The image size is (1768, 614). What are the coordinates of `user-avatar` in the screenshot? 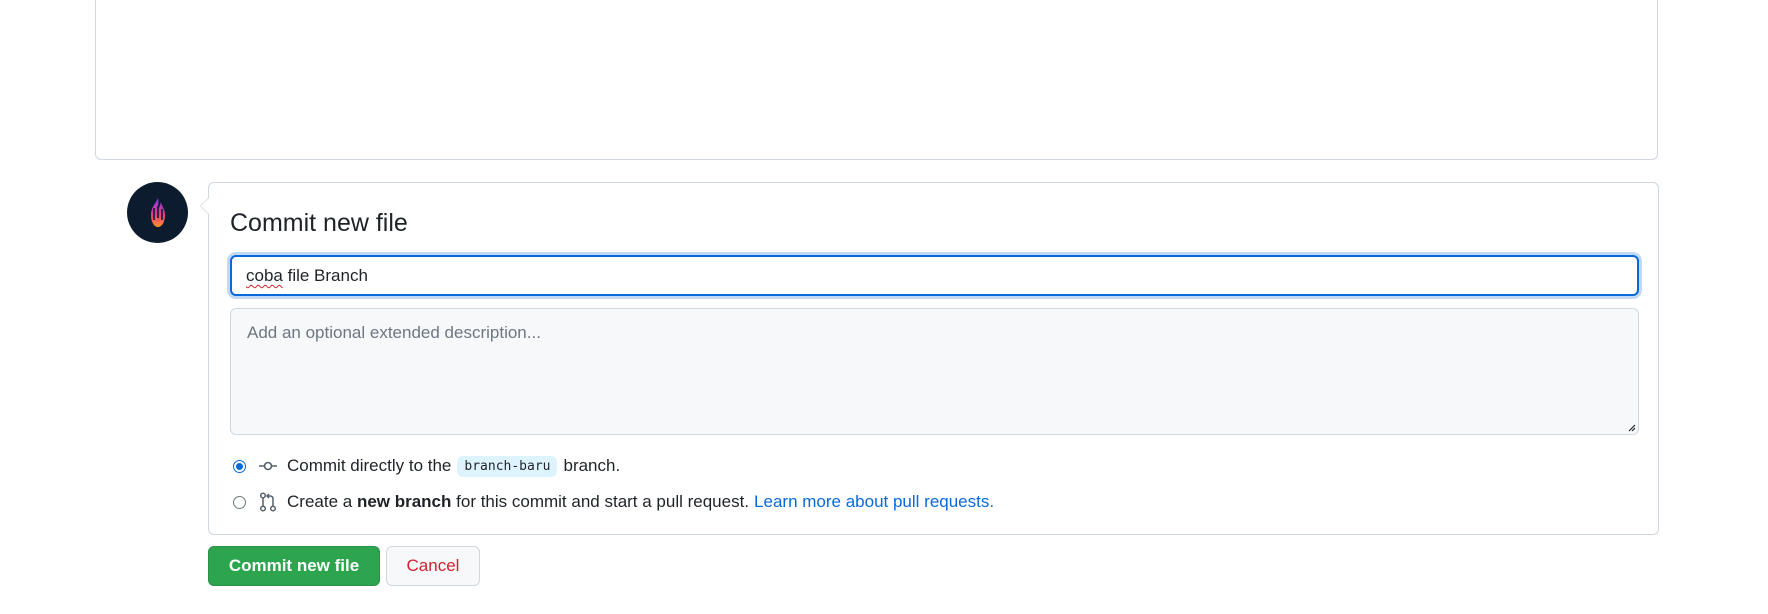 It's located at (157, 212).